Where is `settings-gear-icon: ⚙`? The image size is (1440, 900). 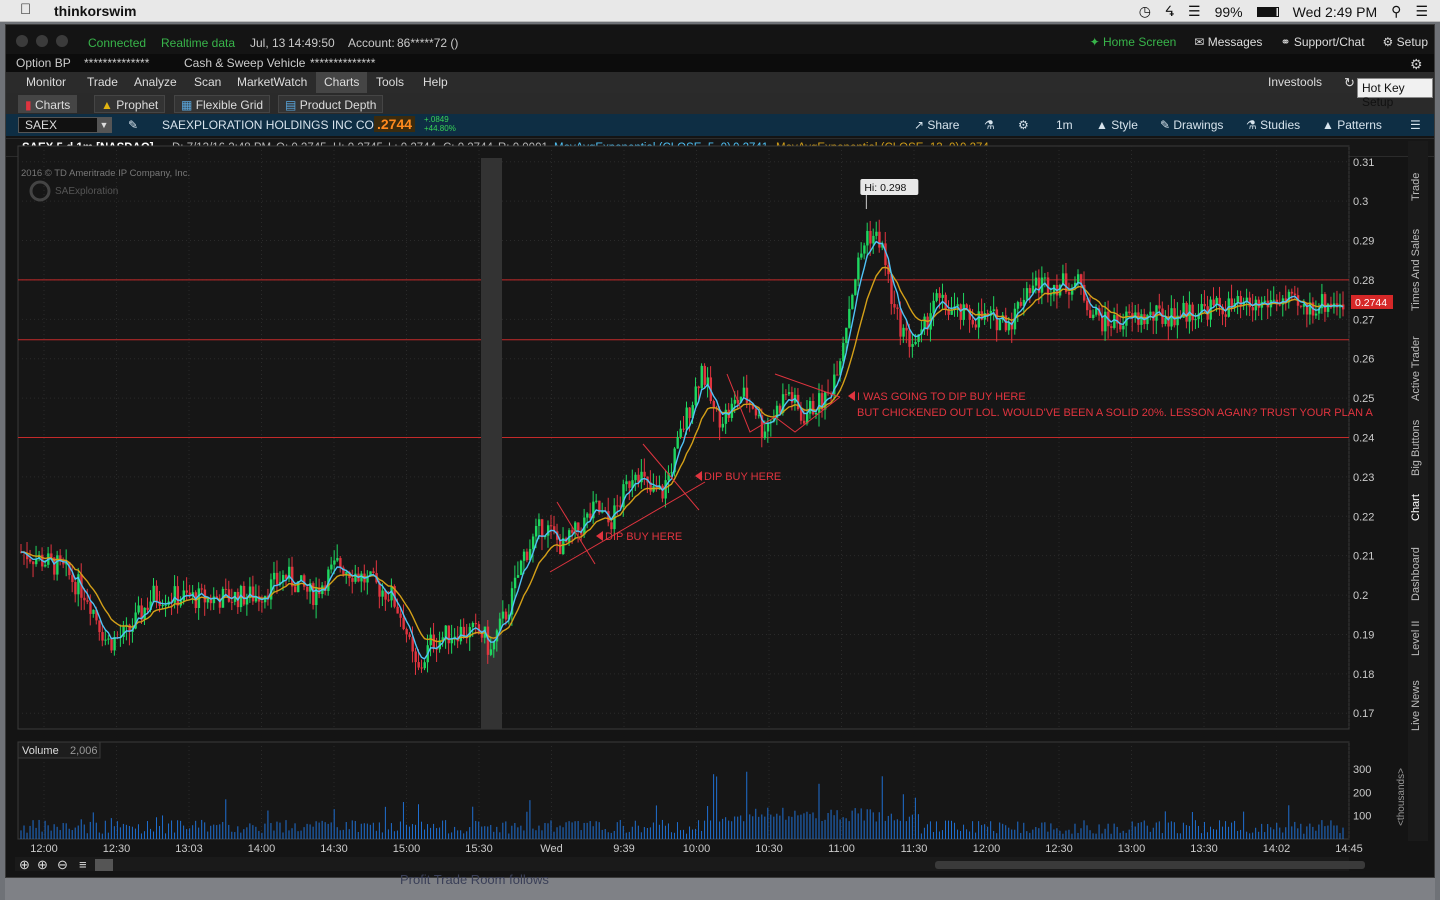
settings-gear-icon: ⚙ is located at coordinates (1416, 64).